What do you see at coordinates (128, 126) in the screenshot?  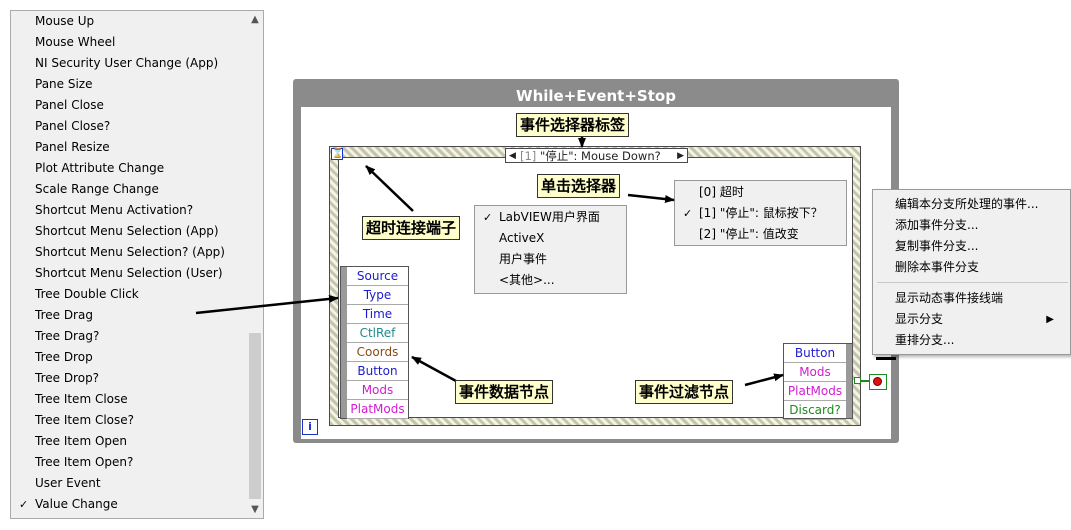 I see `event-list-item: Panel Close?` at bounding box center [128, 126].